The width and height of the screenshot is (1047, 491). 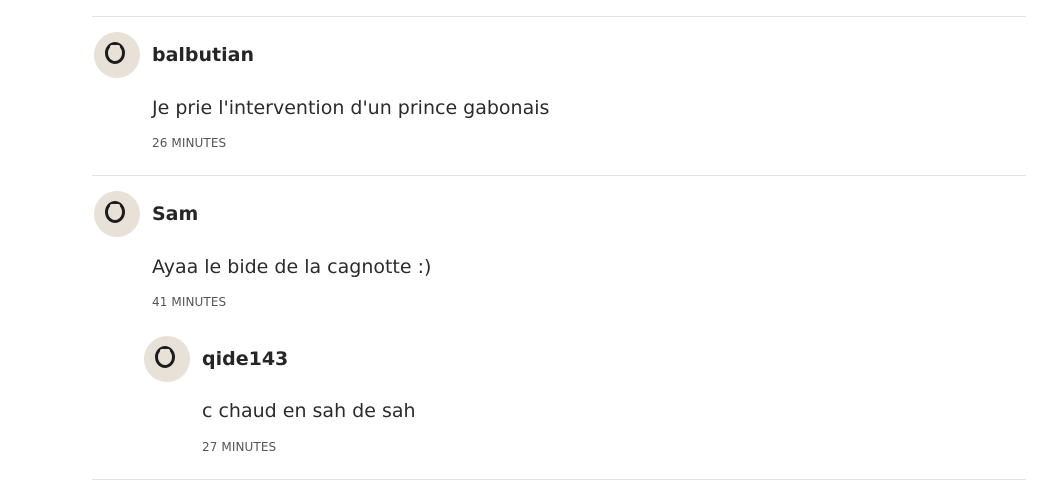 I want to click on comment-timestamp: 41 MINUTES, so click(x=189, y=302).